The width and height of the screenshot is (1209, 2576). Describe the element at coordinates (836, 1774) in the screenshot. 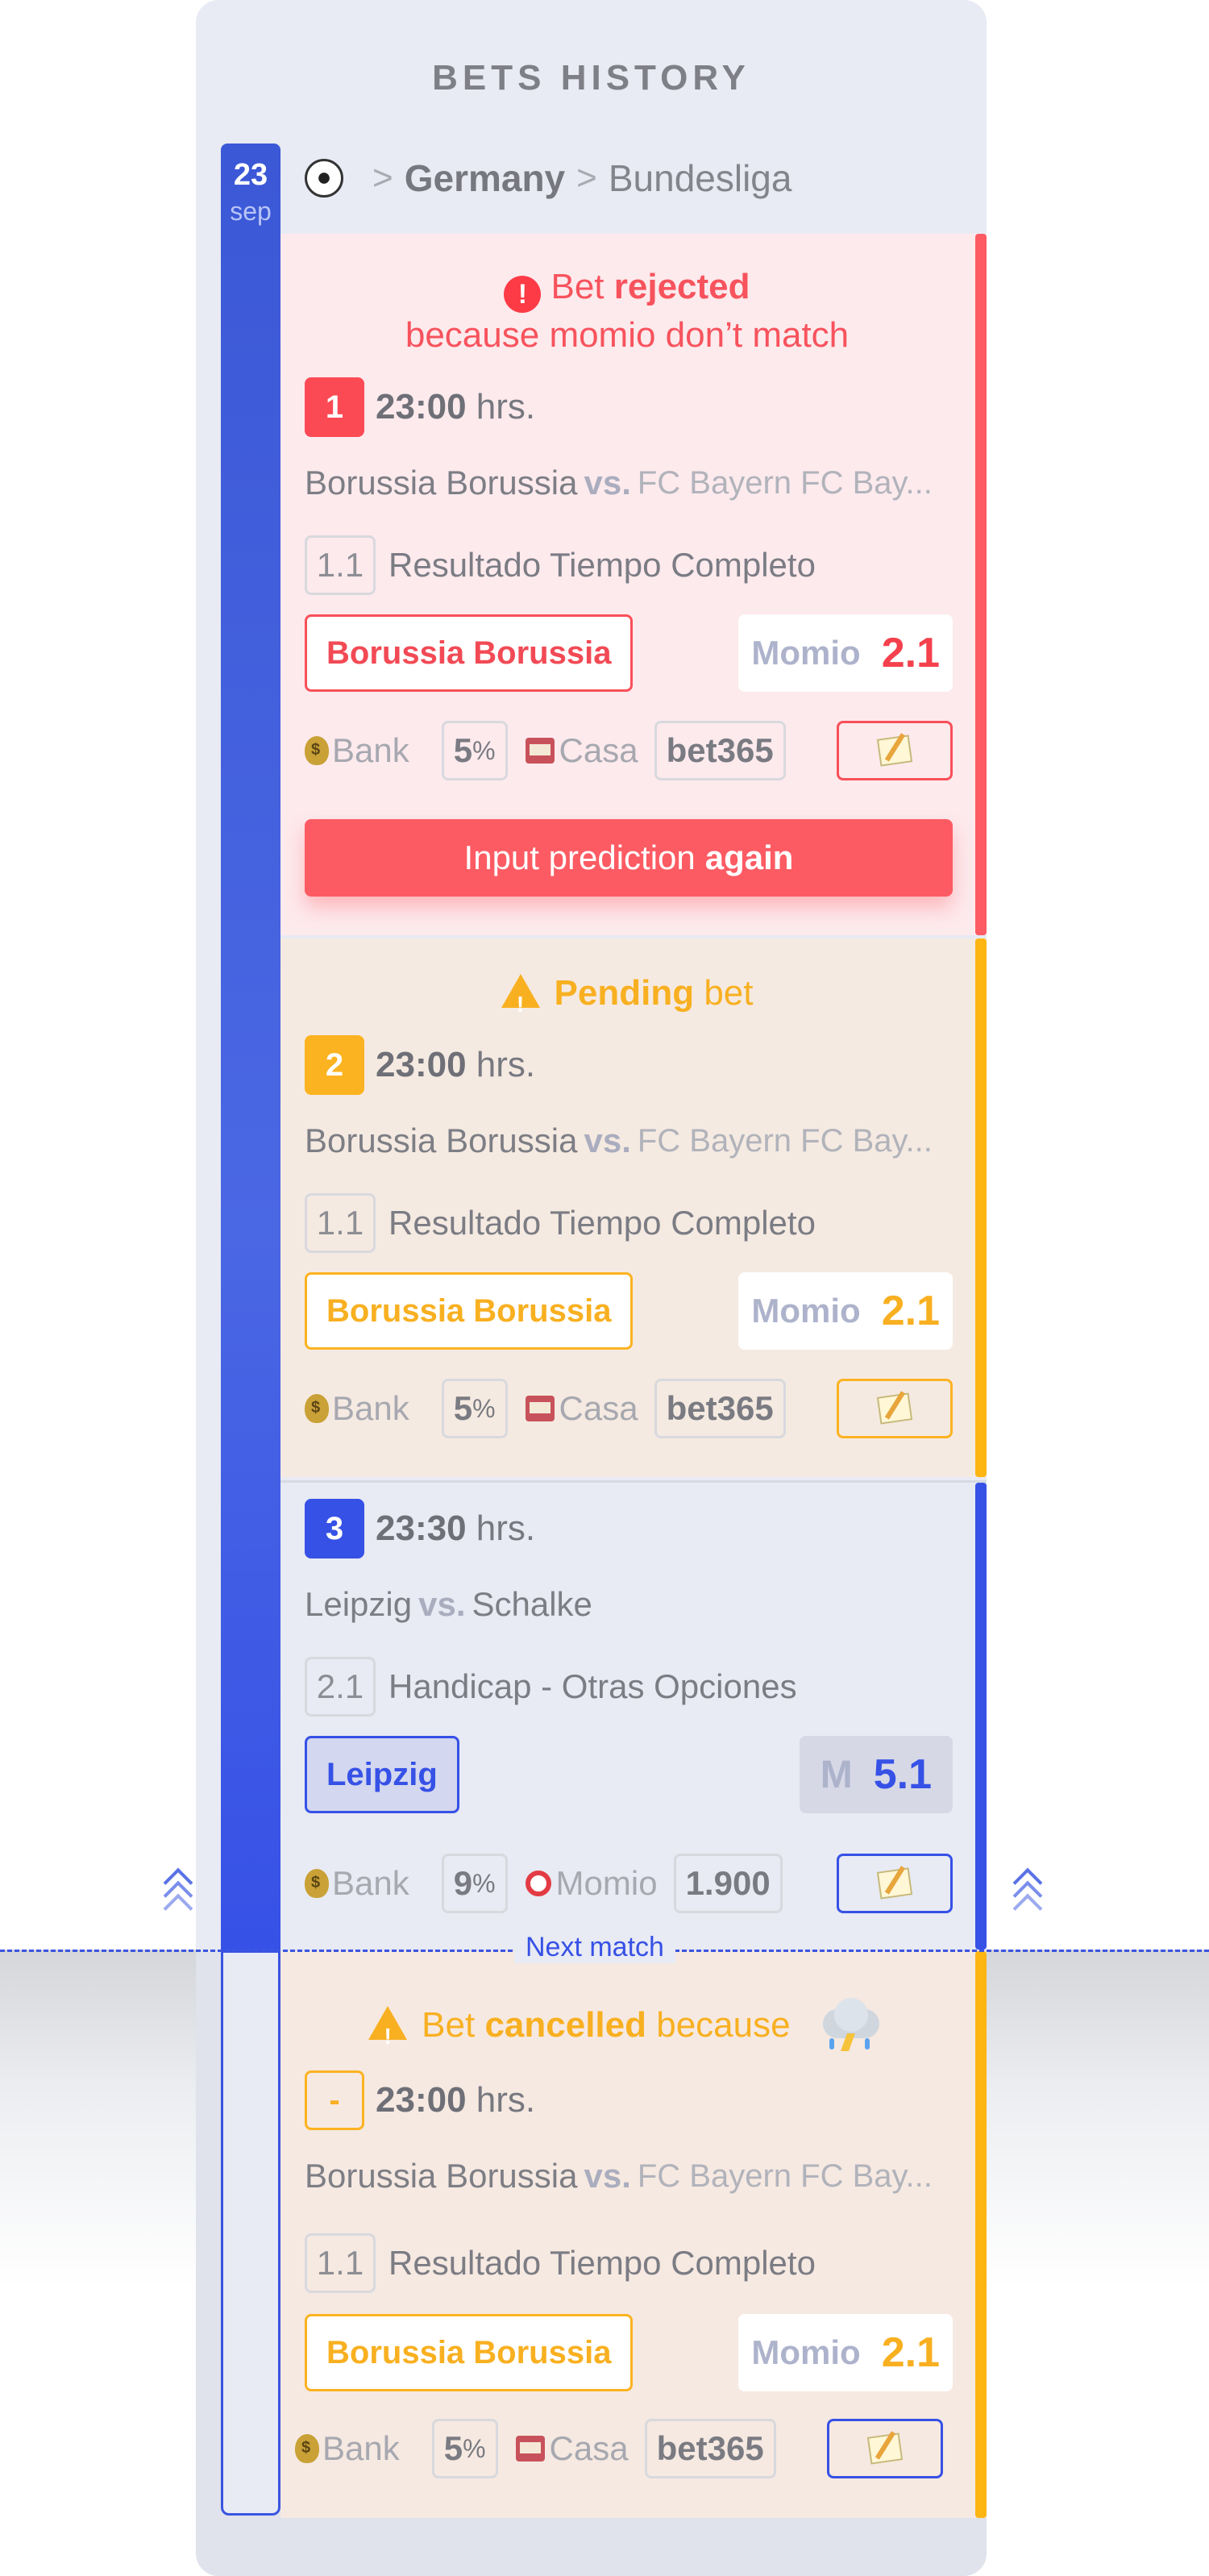

I see `odds-label: M` at that location.